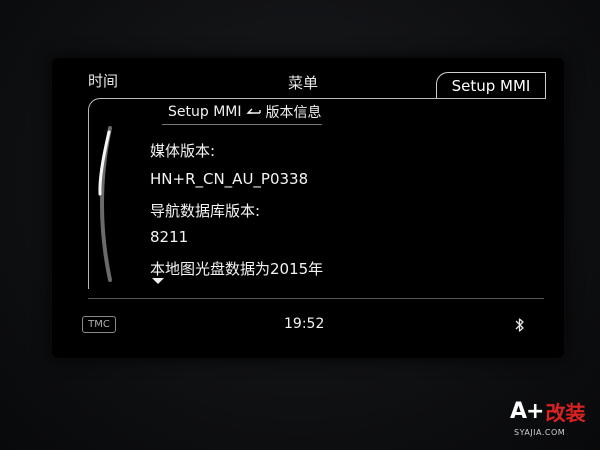 The height and width of the screenshot is (450, 600). Describe the element at coordinates (105, 204) in the screenshot. I see `scroll-arc-icon` at that location.